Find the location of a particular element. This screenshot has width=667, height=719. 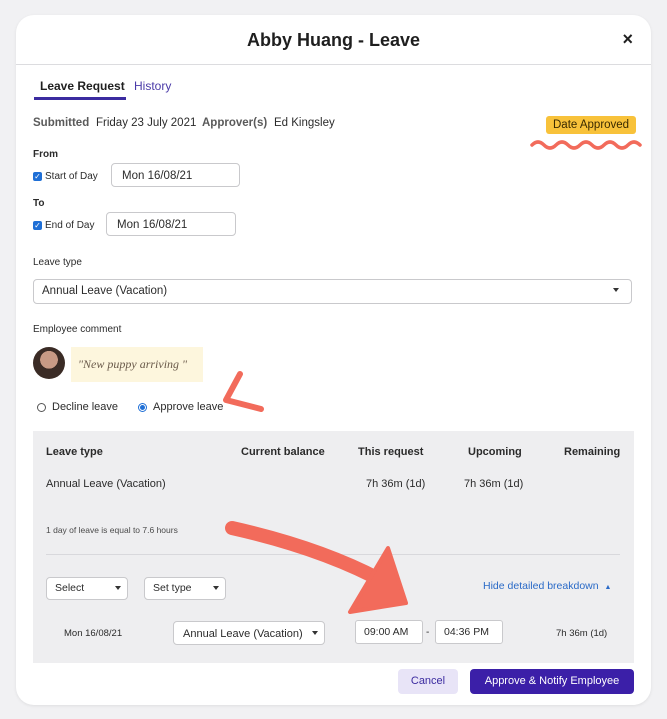

detail-total: 7h 36m (1d) is located at coordinates (582, 633).